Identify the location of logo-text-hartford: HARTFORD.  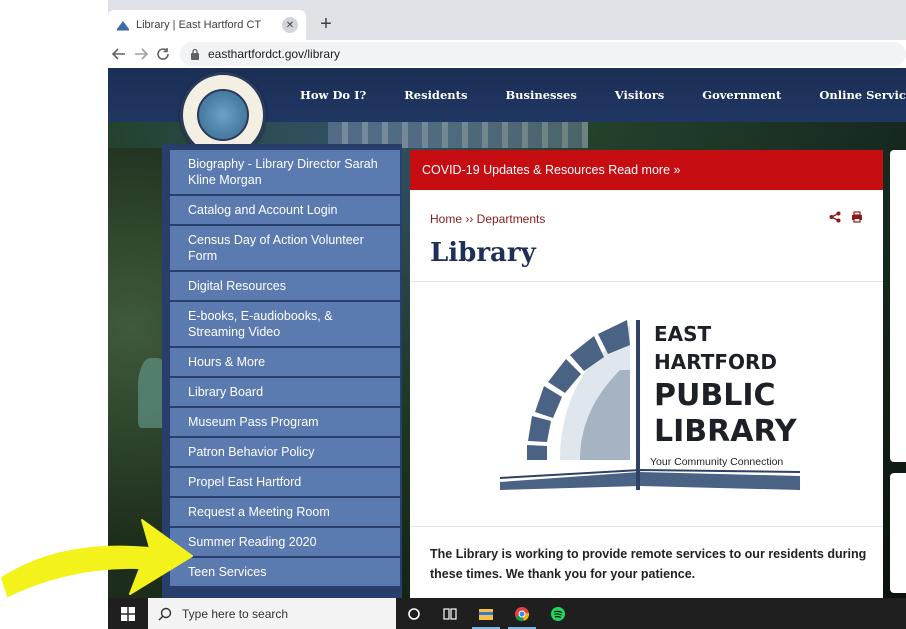
(716, 362).